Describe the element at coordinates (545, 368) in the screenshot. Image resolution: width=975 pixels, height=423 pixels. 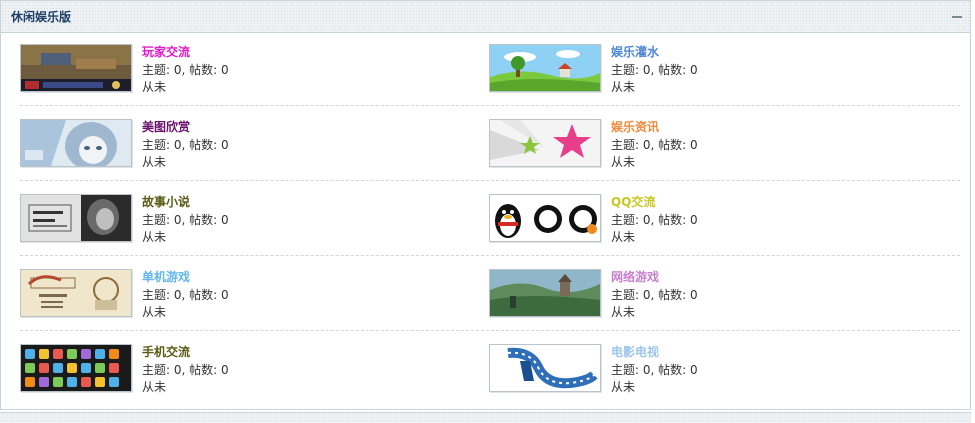
I see `film-strip-thumbnail` at that location.